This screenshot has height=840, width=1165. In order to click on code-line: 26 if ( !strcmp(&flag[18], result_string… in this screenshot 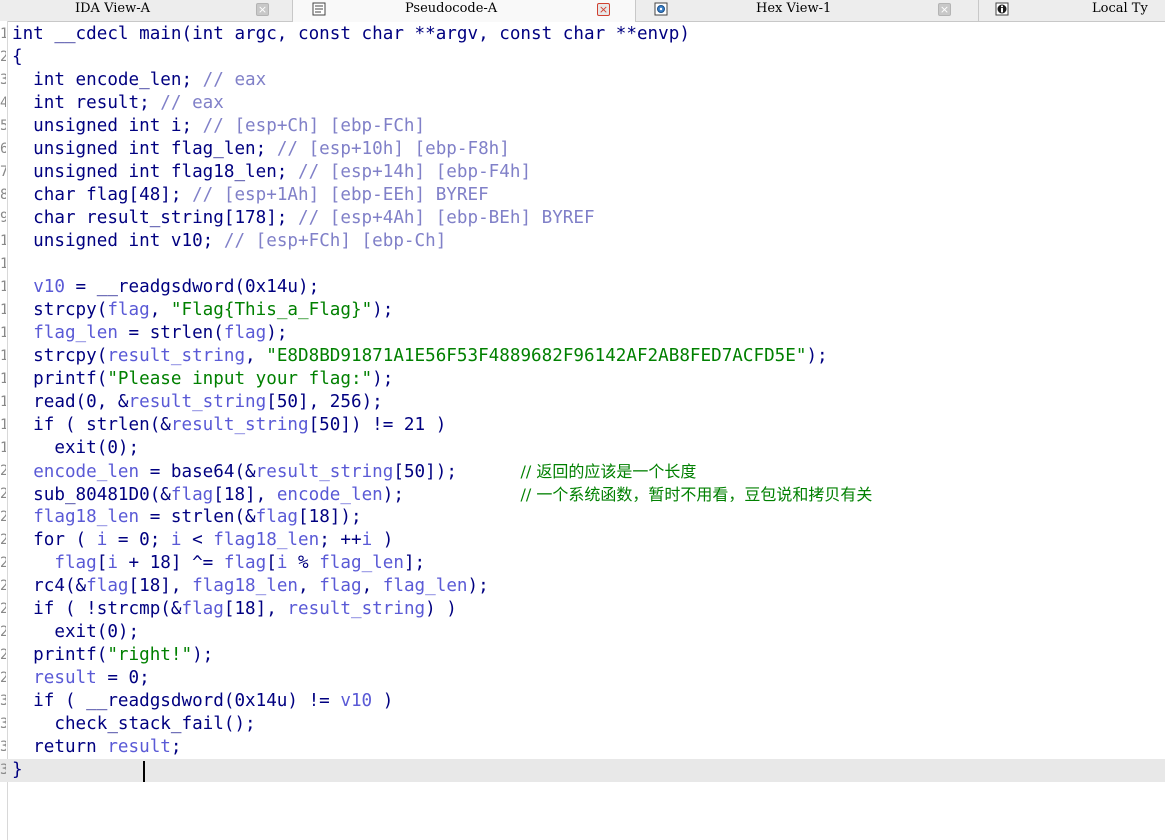, I will do `click(582, 609)`.